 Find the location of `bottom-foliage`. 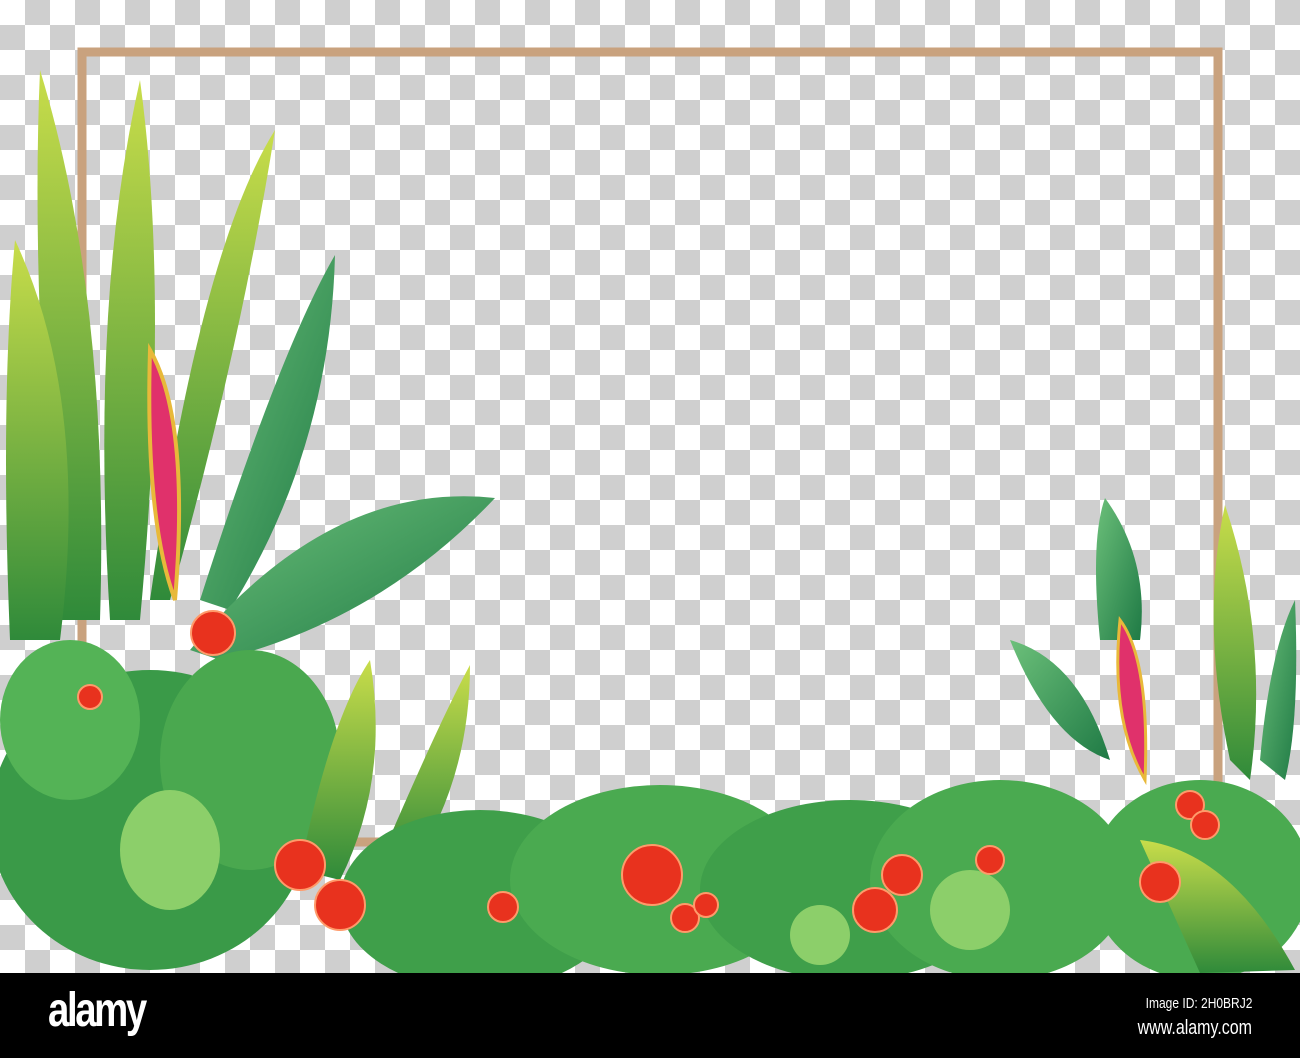

bottom-foliage is located at coordinates (735, 876).